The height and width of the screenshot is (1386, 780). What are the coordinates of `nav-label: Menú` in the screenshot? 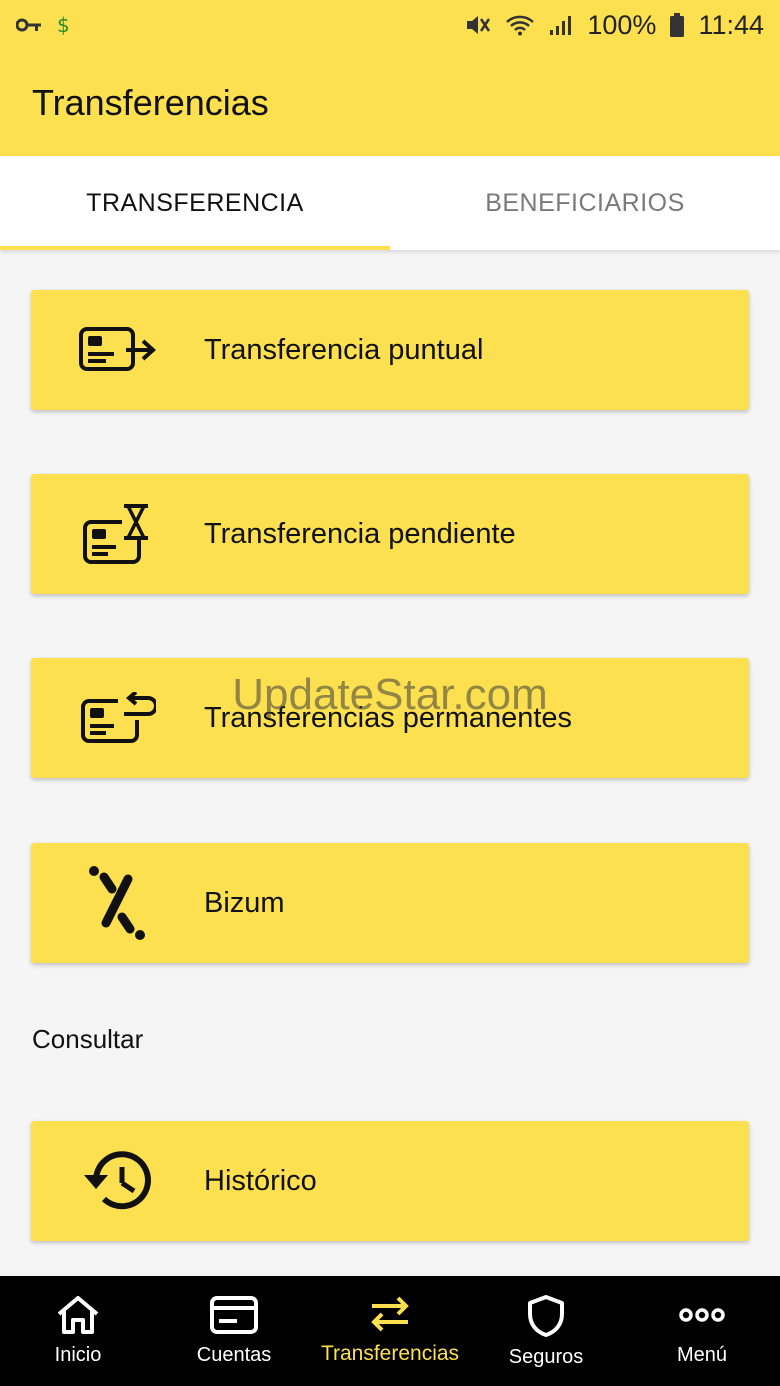 It's located at (702, 1355).